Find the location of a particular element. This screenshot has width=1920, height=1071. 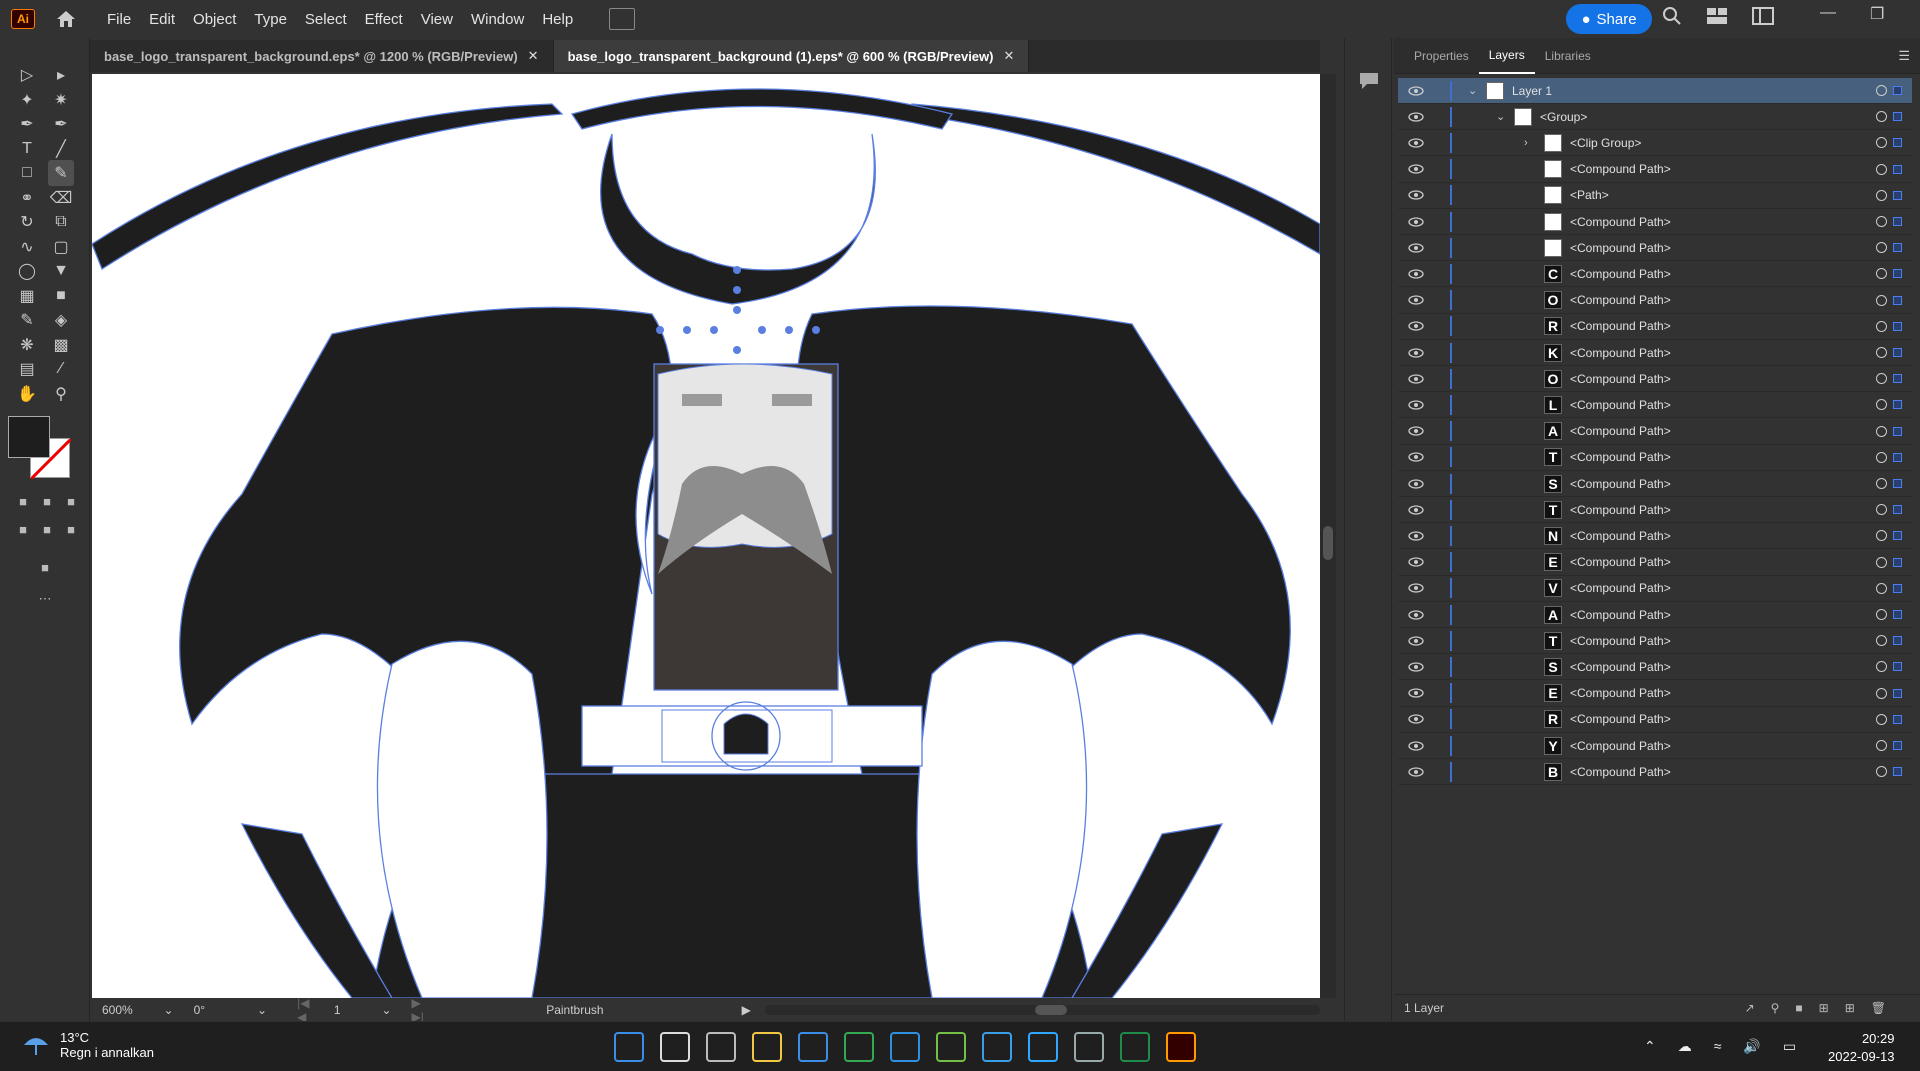

hand-tool-icon: ✋ is located at coordinates (27, 394).